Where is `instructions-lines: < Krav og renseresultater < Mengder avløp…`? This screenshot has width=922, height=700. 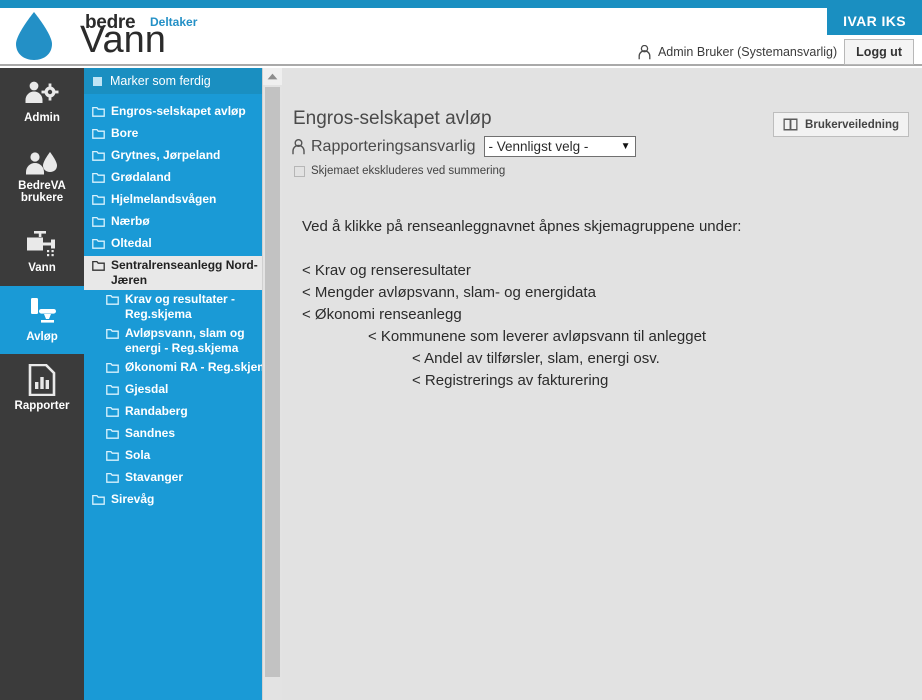 instructions-lines: < Krav og renseresultater < Mengder avløp… is located at coordinates (521, 326).